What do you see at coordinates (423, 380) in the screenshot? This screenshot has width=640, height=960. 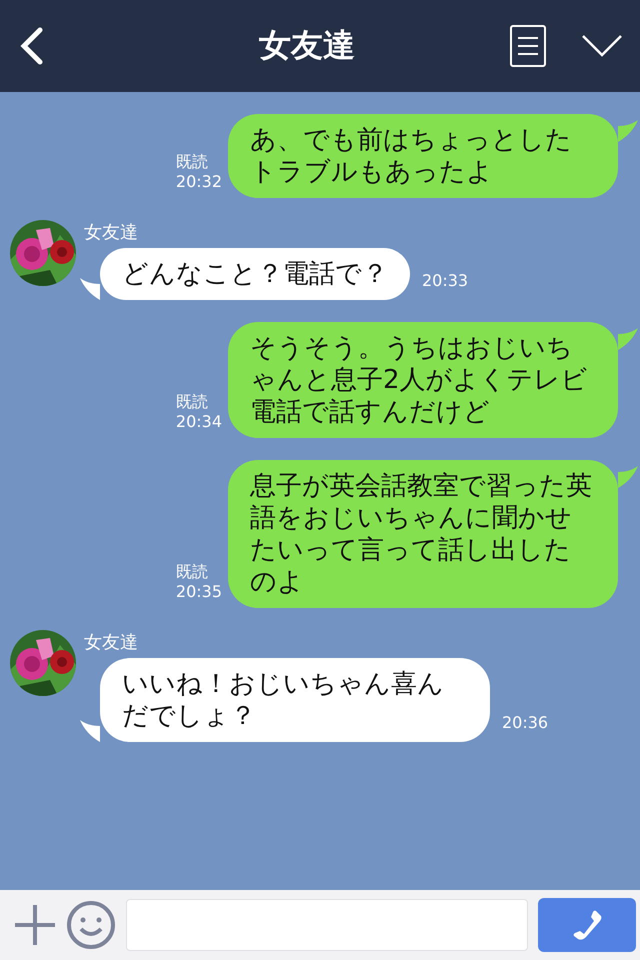 I see `message-bubble: そうそう。うちはおじいちゃんと息子2人がよくテレビ電話で話すんだけど` at bounding box center [423, 380].